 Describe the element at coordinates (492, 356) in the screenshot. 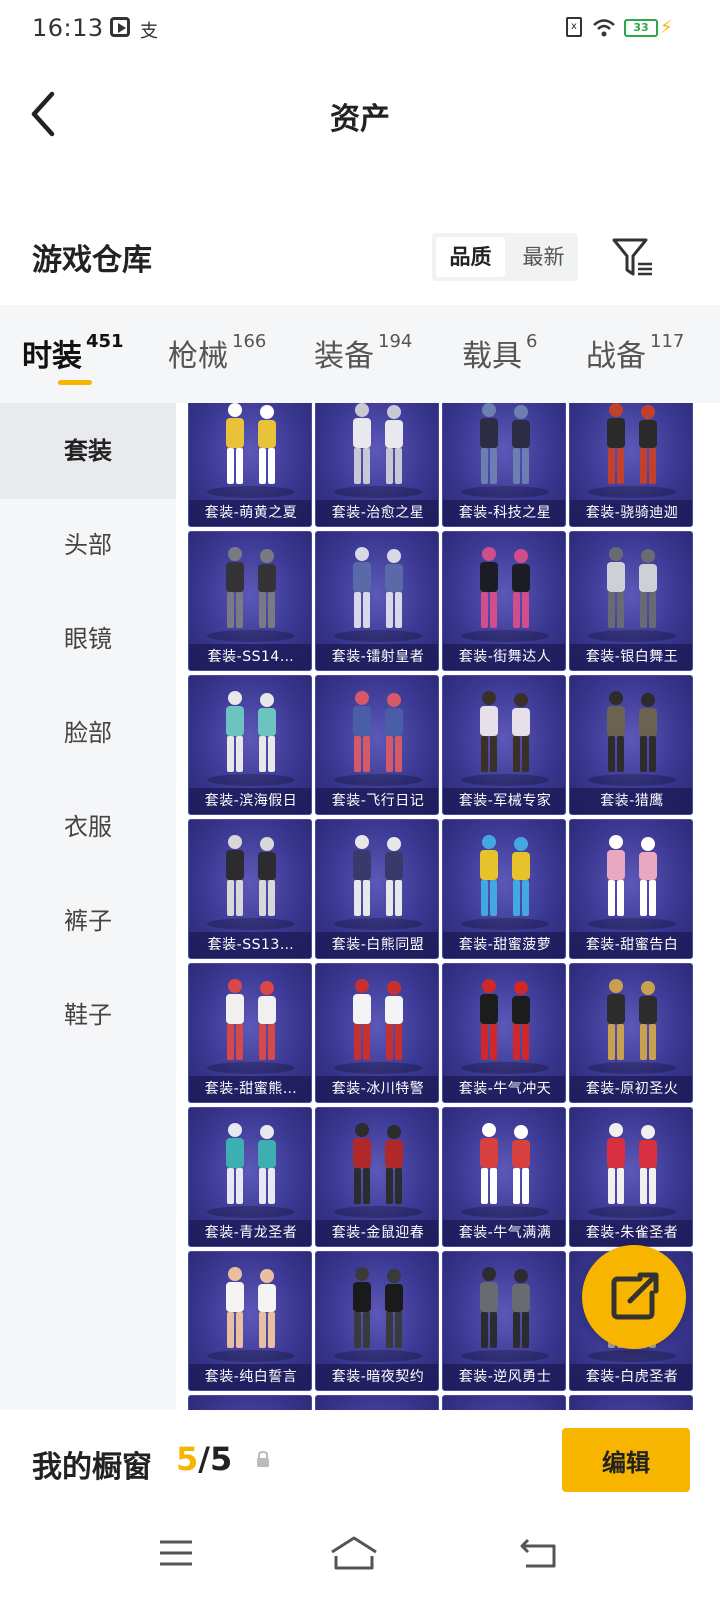

I see `tab-label: 载具` at that location.